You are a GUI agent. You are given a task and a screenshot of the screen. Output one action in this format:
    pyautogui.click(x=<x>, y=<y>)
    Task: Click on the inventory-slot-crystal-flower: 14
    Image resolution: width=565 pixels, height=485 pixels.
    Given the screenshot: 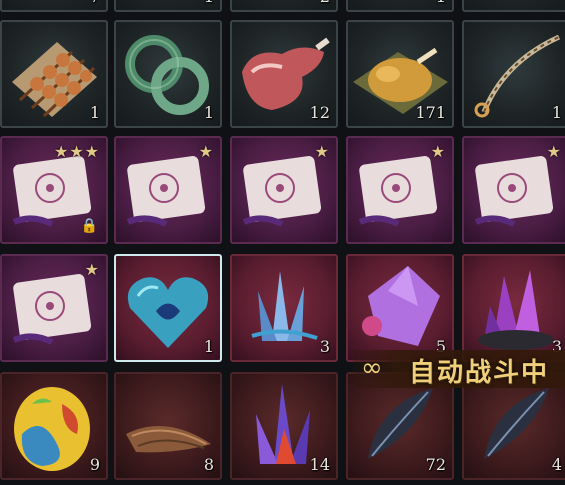 What is the action you would take?
    pyautogui.click(x=284, y=426)
    